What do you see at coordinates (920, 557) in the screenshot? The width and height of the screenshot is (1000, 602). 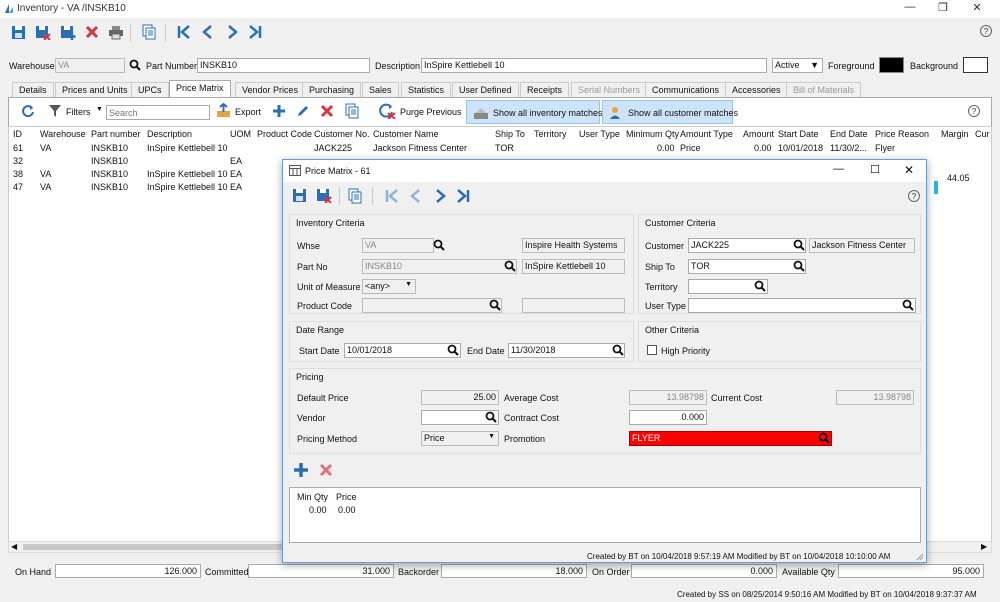 I see `resize-grip-icon` at bounding box center [920, 557].